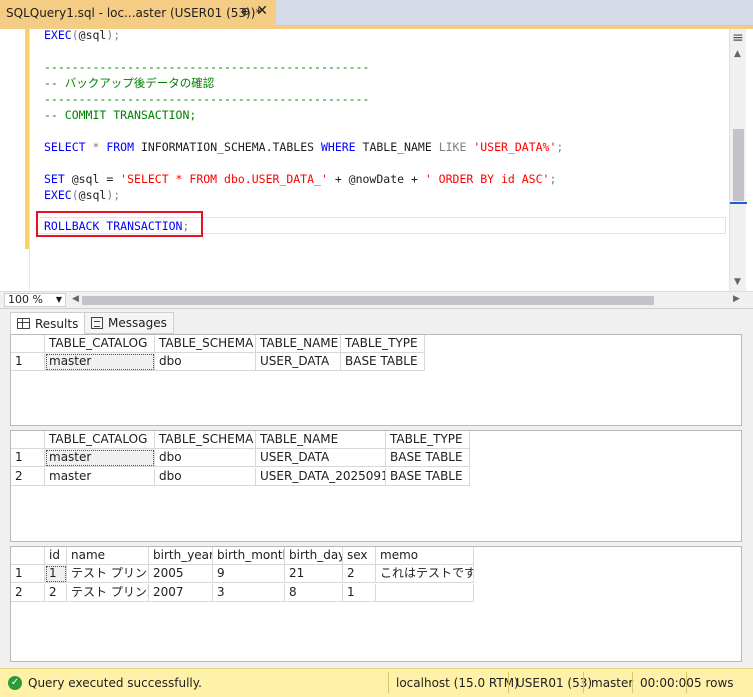 This screenshot has height=697, width=753. What do you see at coordinates (137, 323) in the screenshot?
I see `tab-messages-label: Messages` at bounding box center [137, 323].